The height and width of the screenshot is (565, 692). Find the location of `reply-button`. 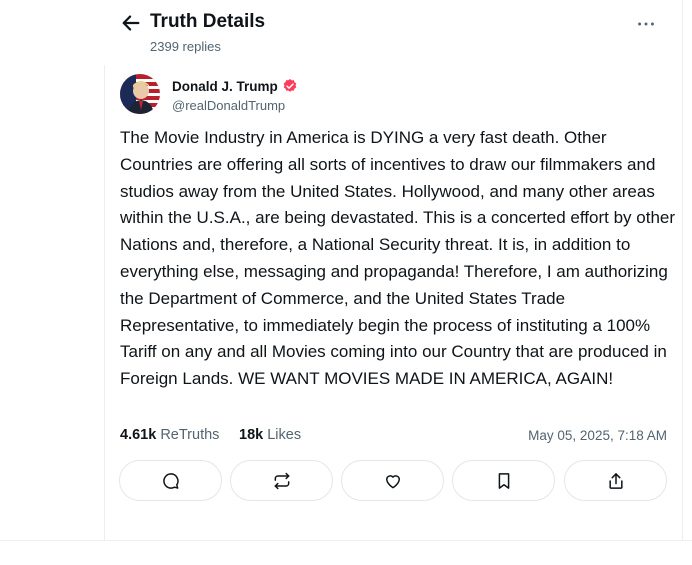

reply-button is located at coordinates (170, 480).